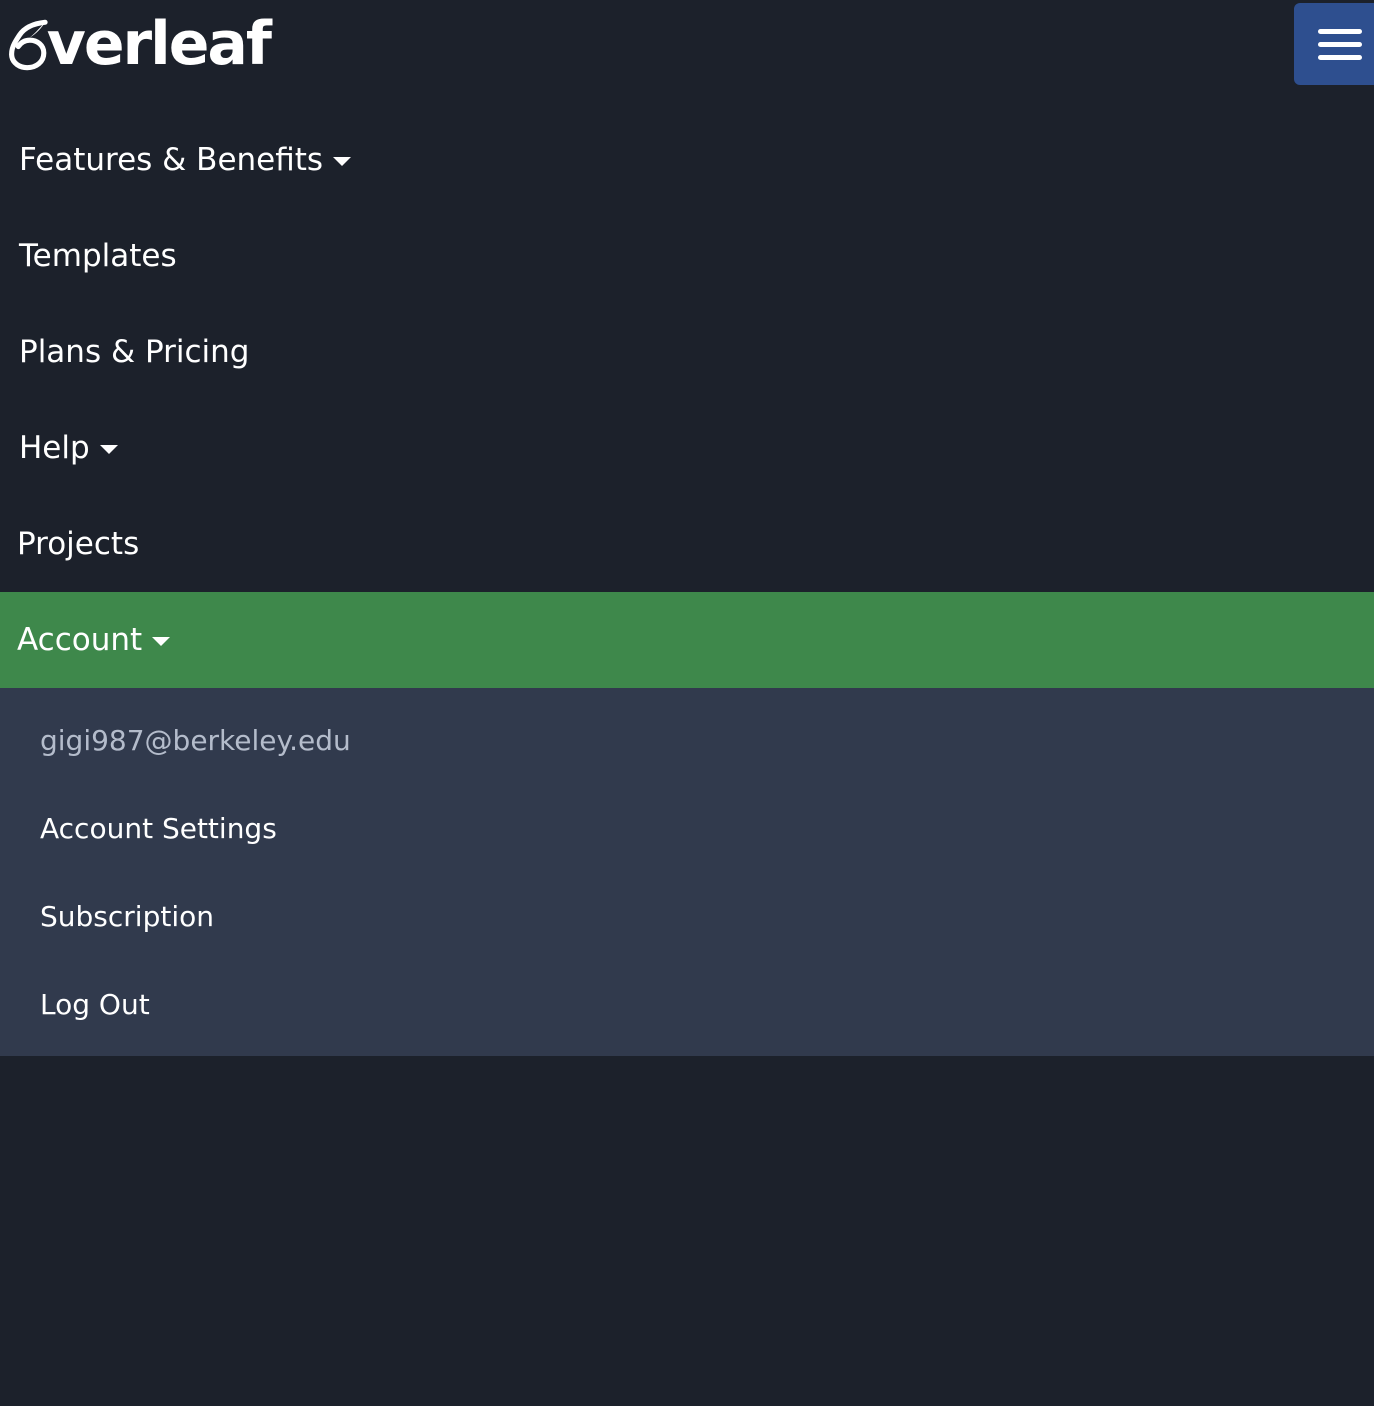 The image size is (1374, 1406). Describe the element at coordinates (195, 740) in the screenshot. I see `account-email: gigi987@berkeley.edu` at that location.